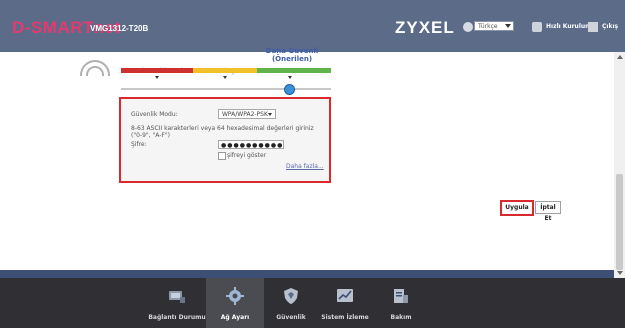 The image size is (625, 328). Describe the element at coordinates (222, 156) in the screenshot. I see `show-password-checkbox` at that location.